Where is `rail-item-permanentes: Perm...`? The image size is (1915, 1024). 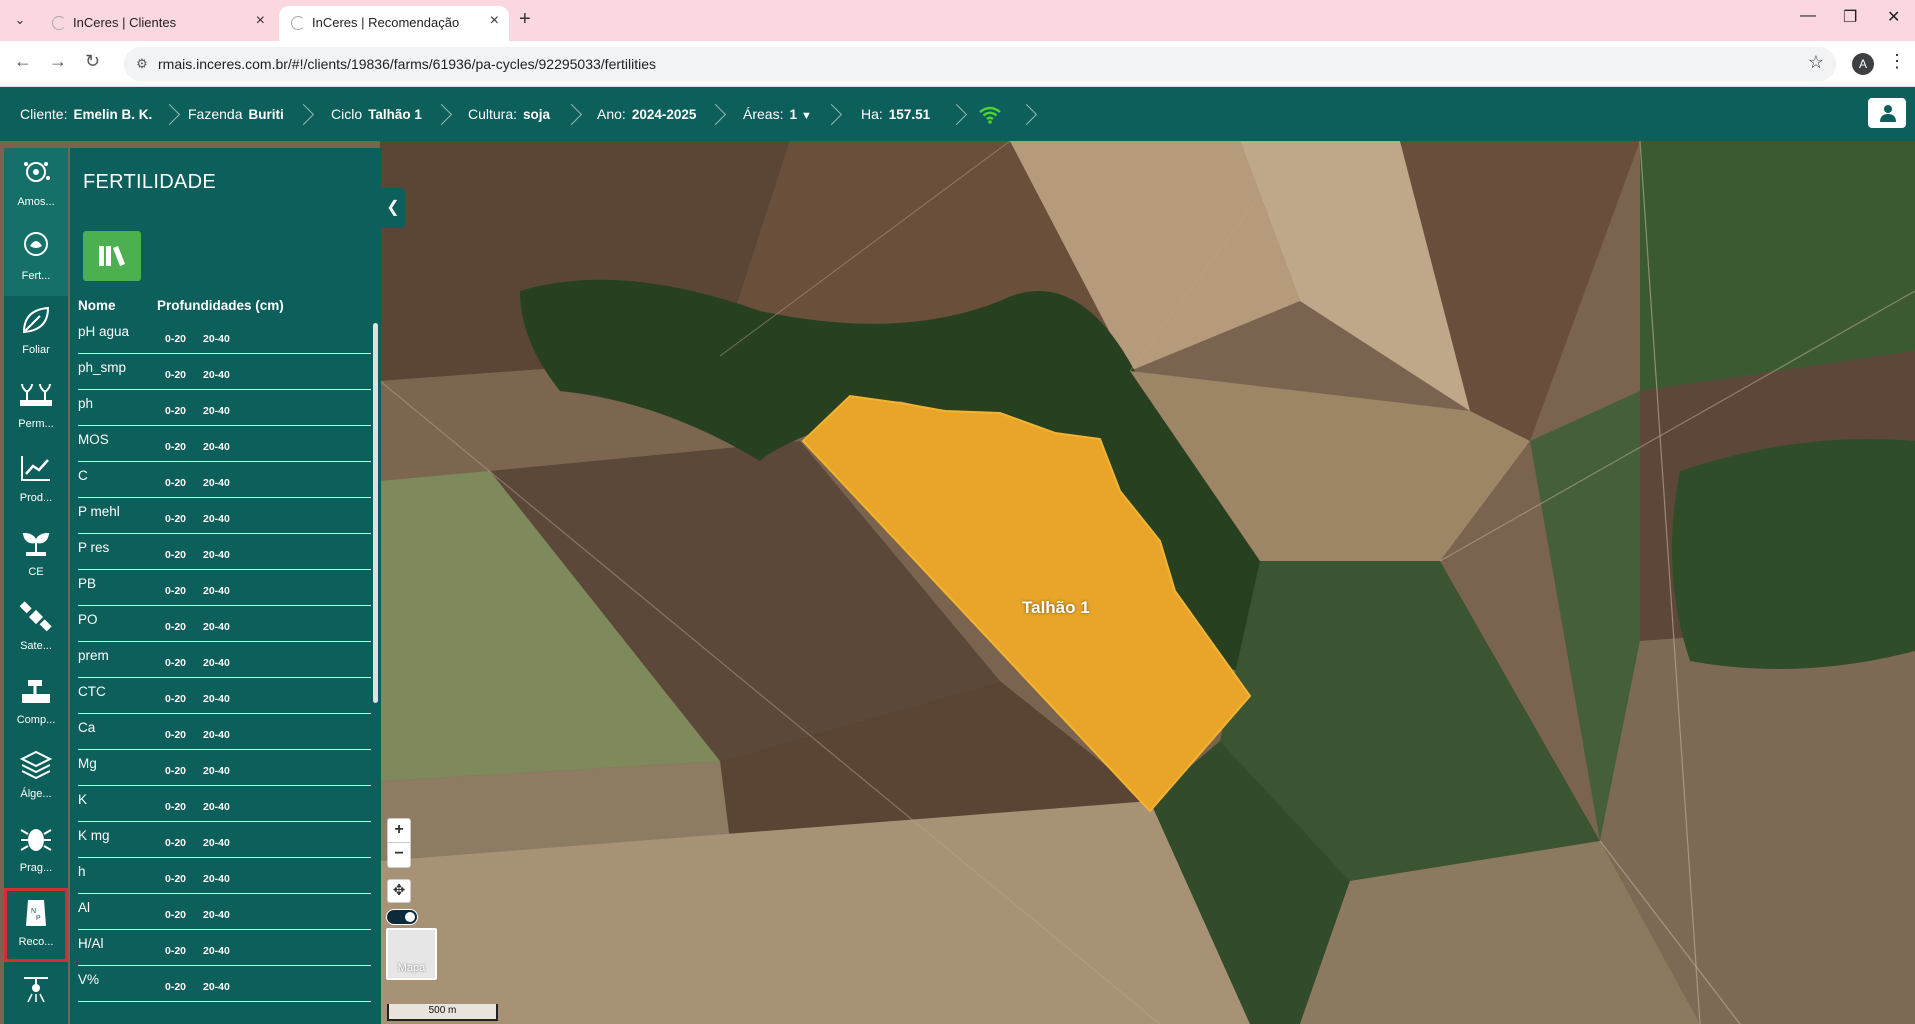 rail-item-permanentes: Perm... is located at coordinates (36, 407).